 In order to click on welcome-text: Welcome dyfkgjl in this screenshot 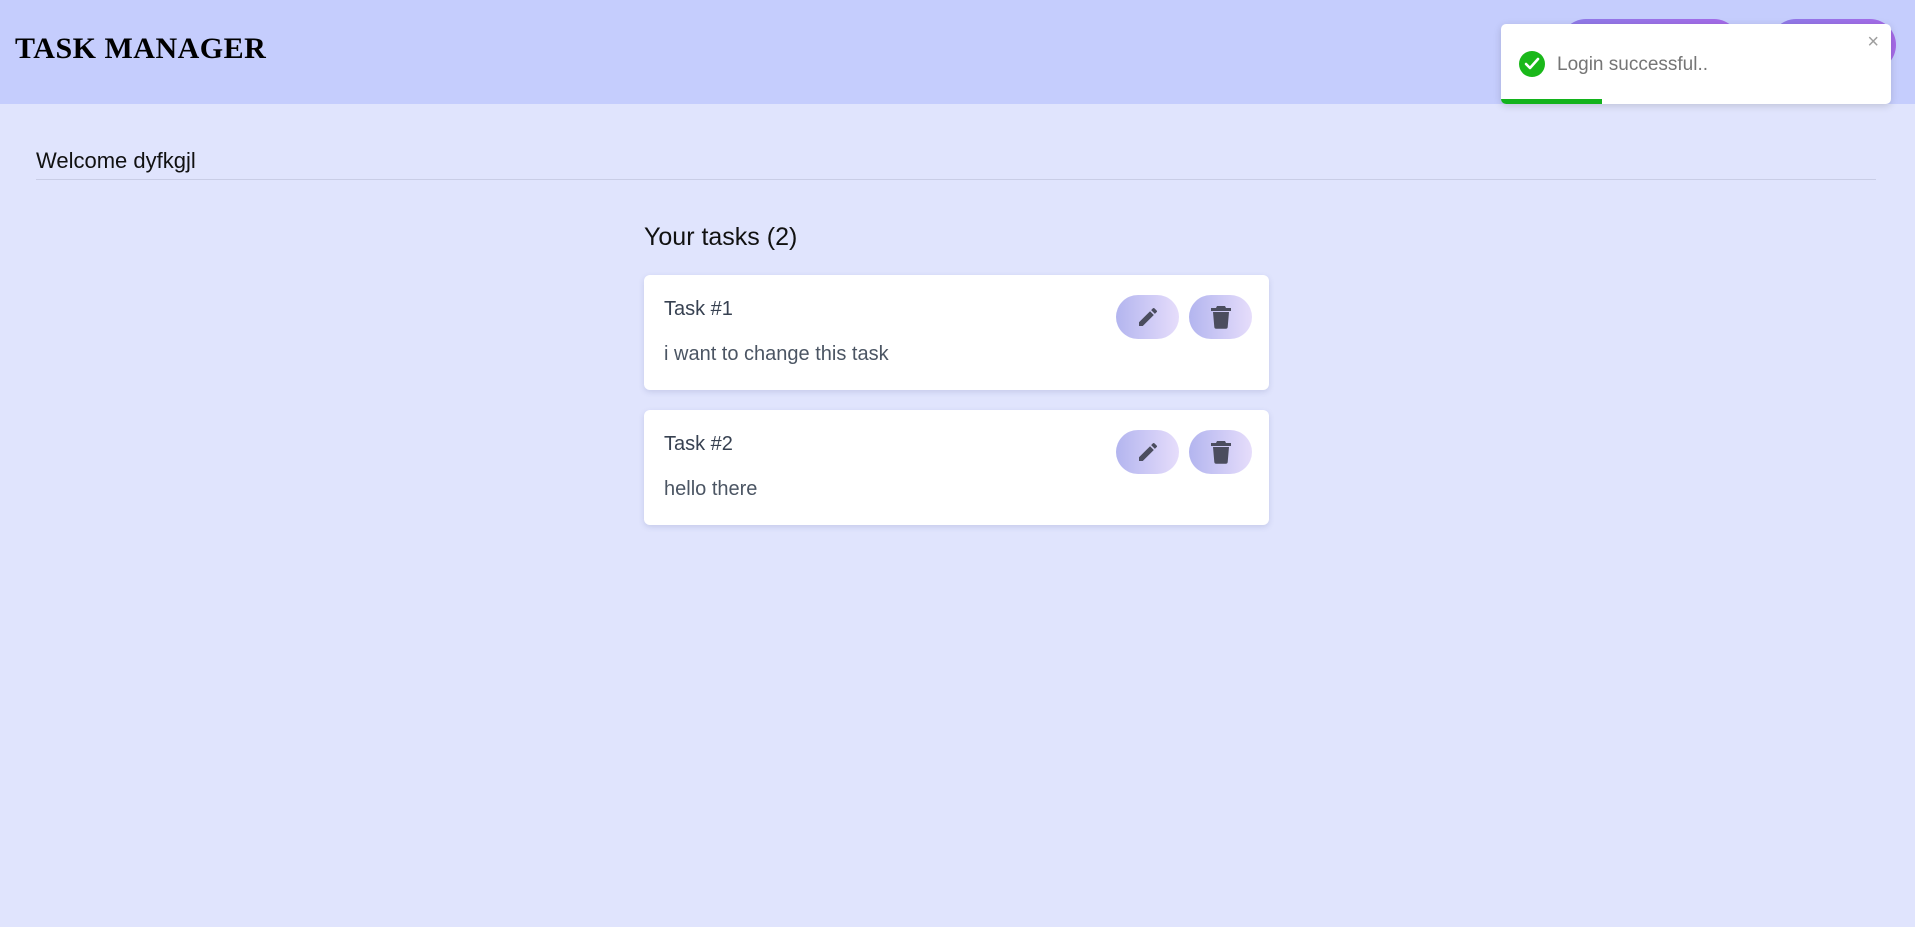, I will do `click(116, 160)`.